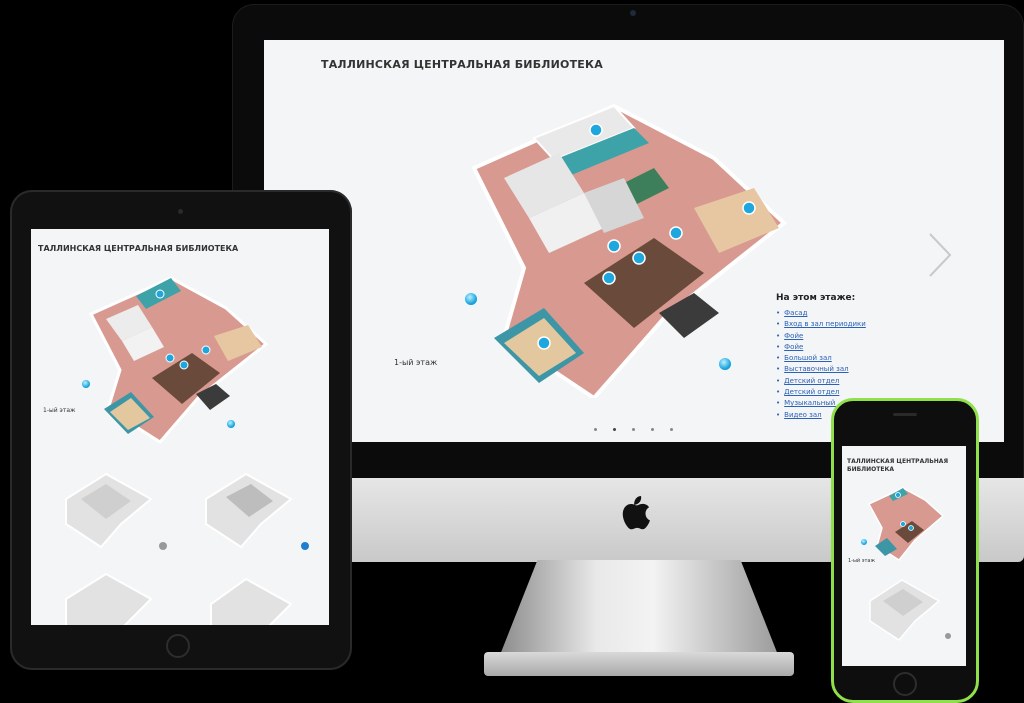 This screenshot has width=1024, height=703. I want to click on list-item: • Большой зал, so click(821, 358).